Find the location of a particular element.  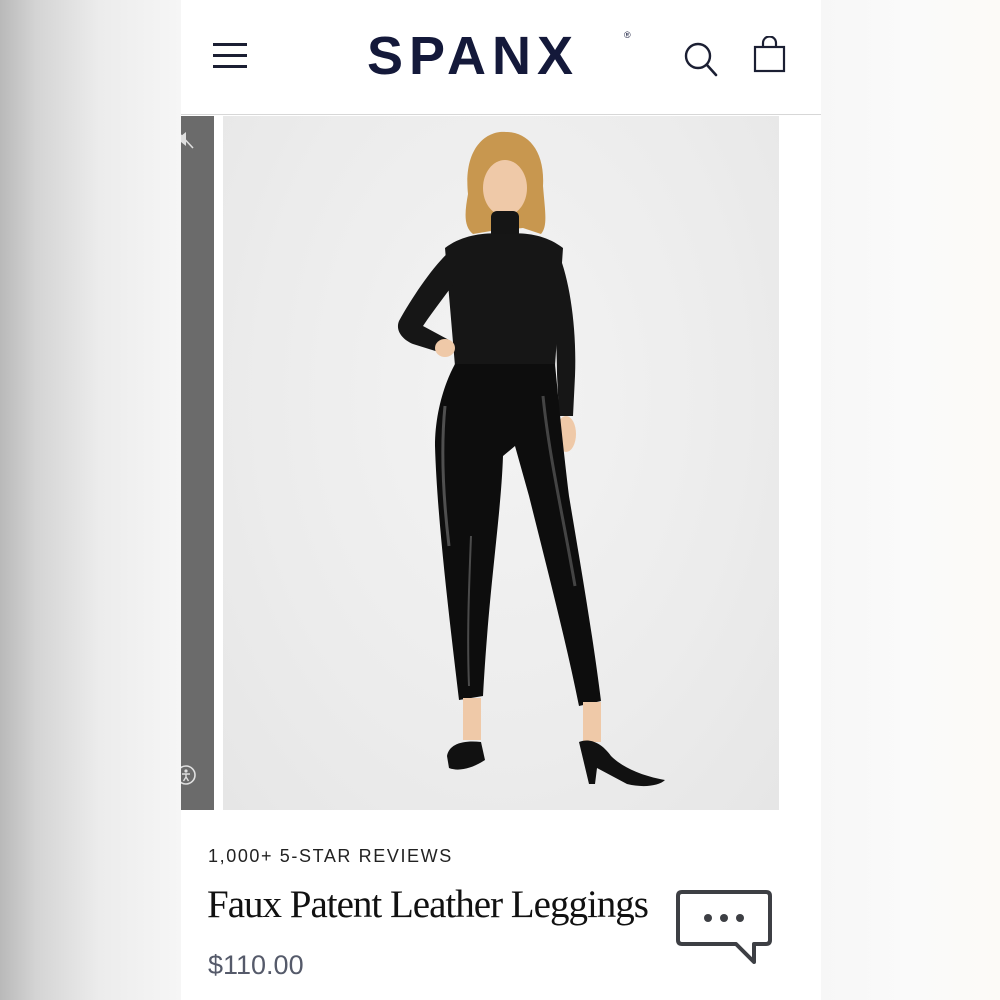

accessibility-button is located at coordinates (189, 775).